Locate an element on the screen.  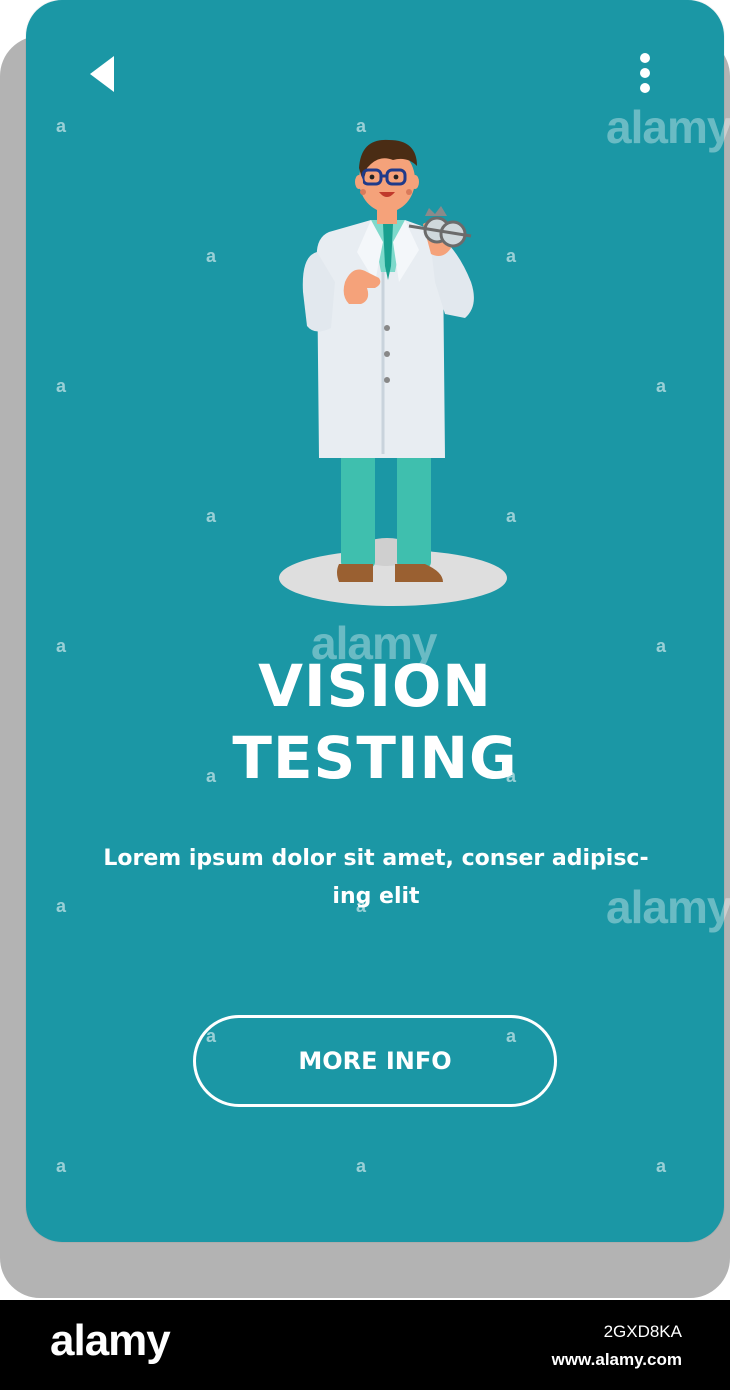
back-button is located at coordinates (102, 74).